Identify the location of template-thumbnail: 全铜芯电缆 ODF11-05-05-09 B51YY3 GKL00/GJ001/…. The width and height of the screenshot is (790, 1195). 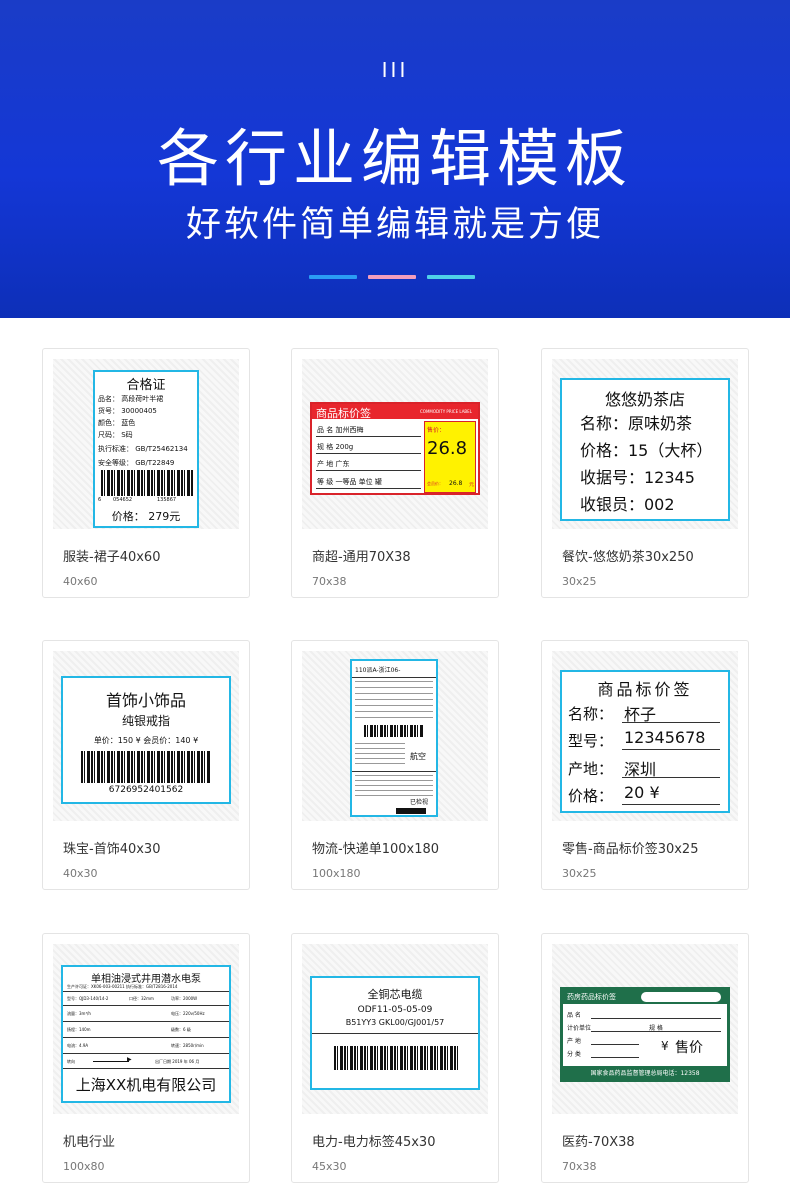
(395, 1029).